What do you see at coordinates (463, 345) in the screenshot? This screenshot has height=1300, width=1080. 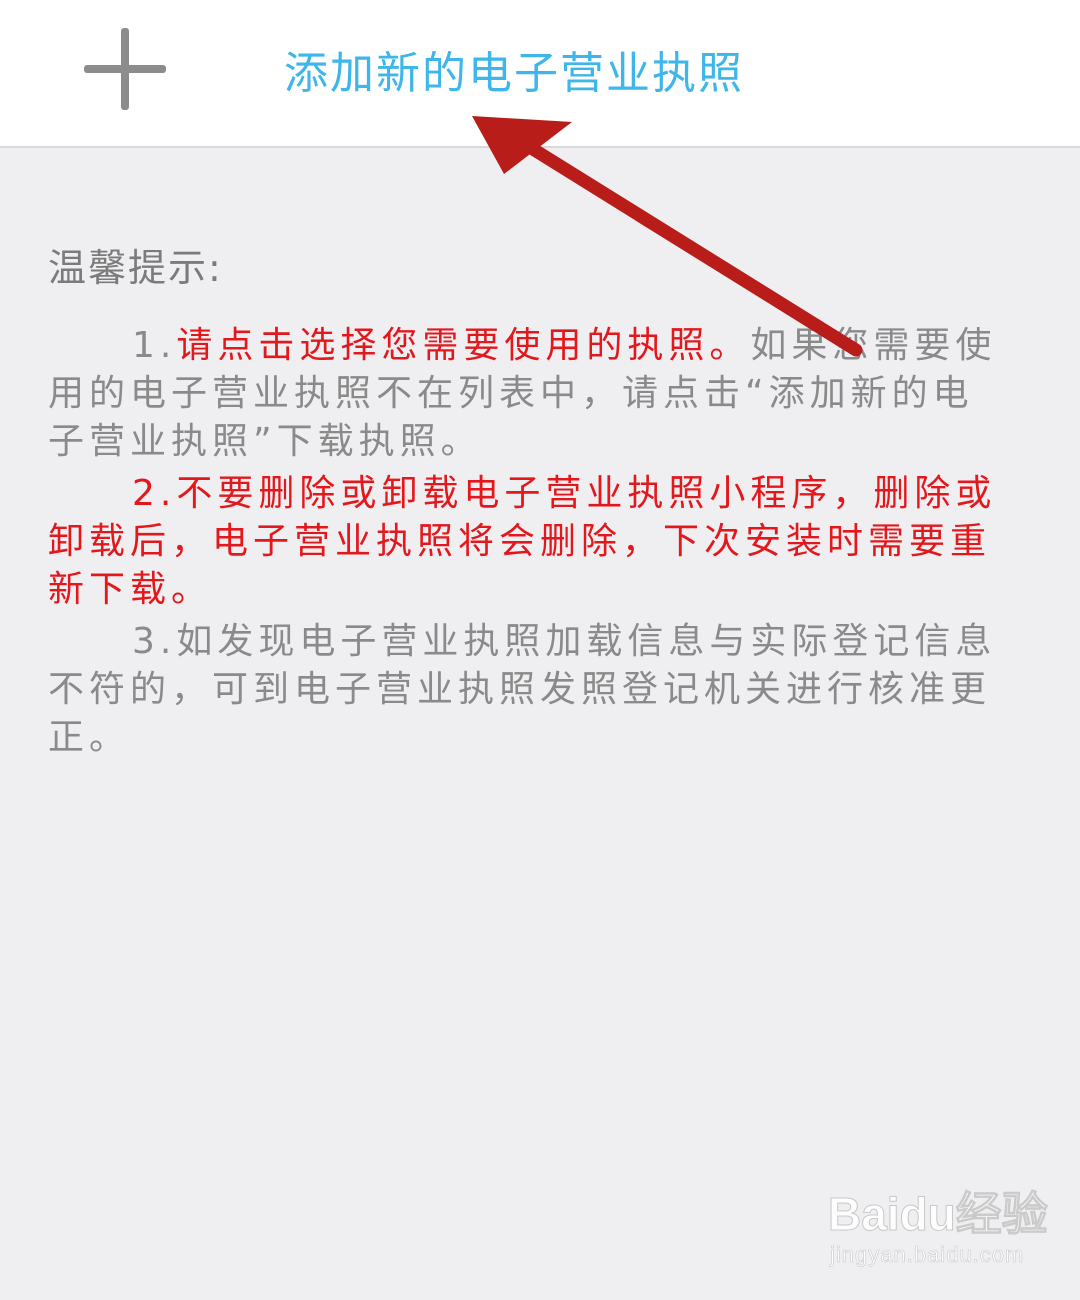 I see `tip-item-1-highlight: 请点击选择您需要使用的执照。` at bounding box center [463, 345].